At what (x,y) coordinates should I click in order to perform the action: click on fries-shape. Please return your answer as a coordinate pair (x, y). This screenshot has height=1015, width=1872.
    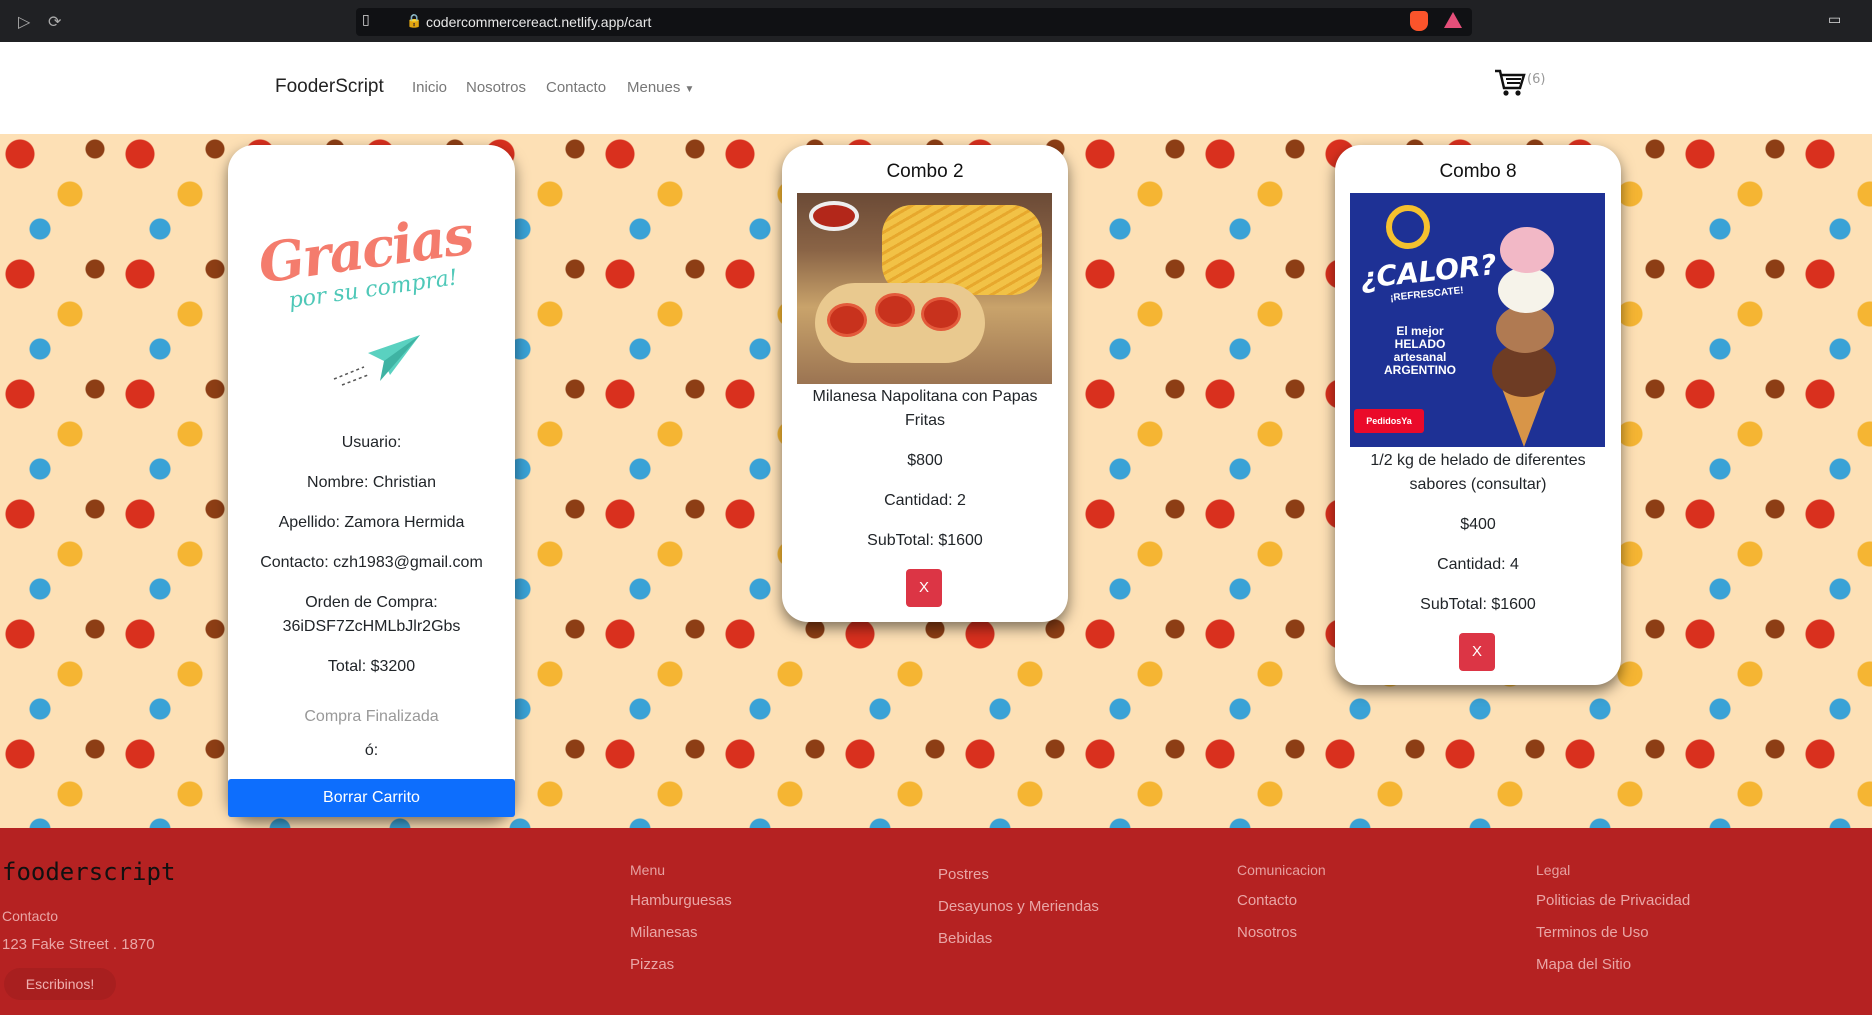
    Looking at the image, I should click on (962, 250).